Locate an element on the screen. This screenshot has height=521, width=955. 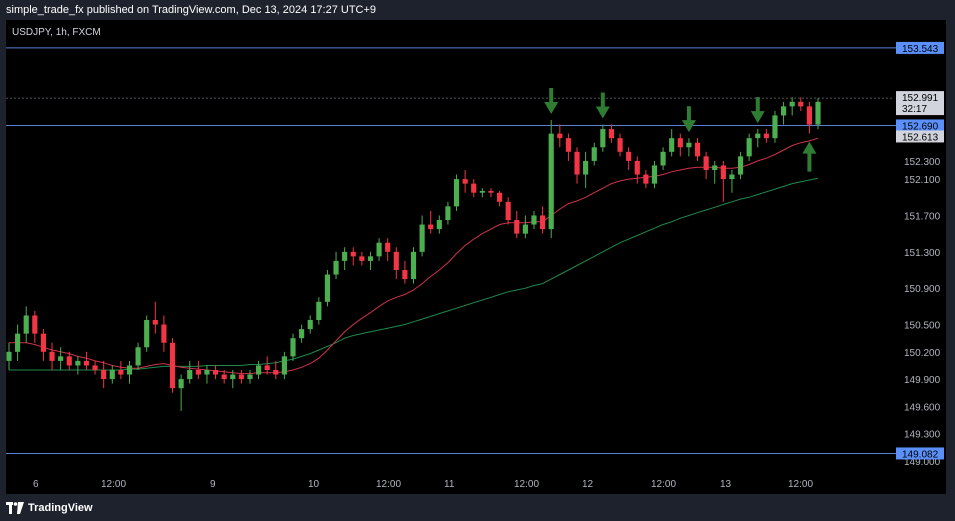
prev-price-label: 152.613 is located at coordinates (920, 137).